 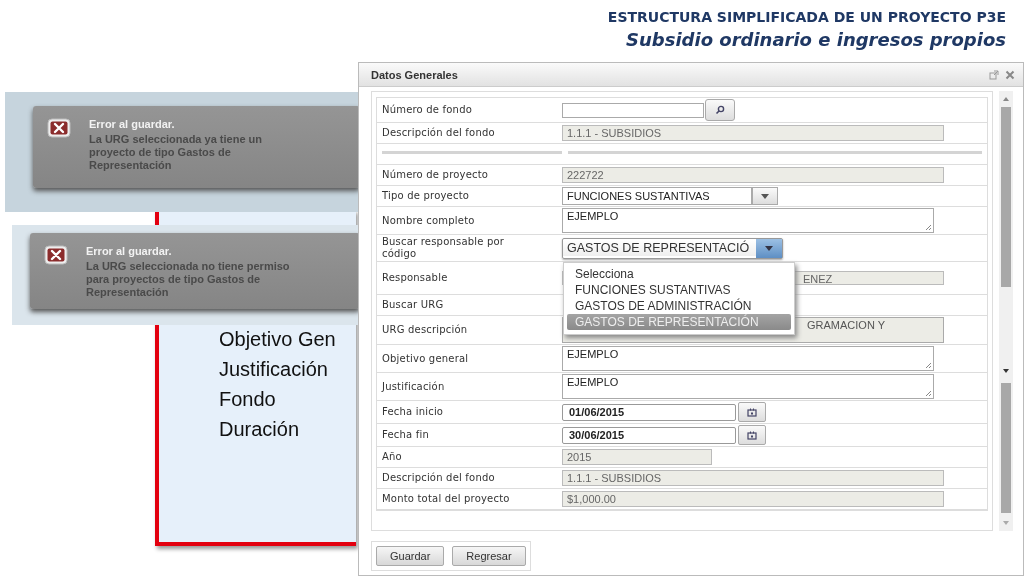 What do you see at coordinates (426, 196) in the screenshot?
I see `field-label: Tipo de proyecto` at bounding box center [426, 196].